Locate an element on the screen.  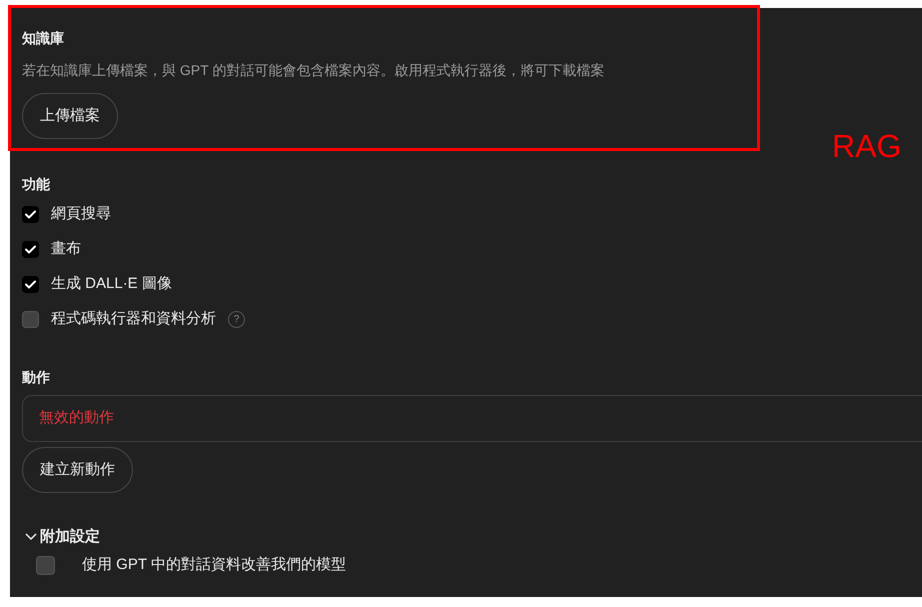
help-icon: ? is located at coordinates (236, 319).